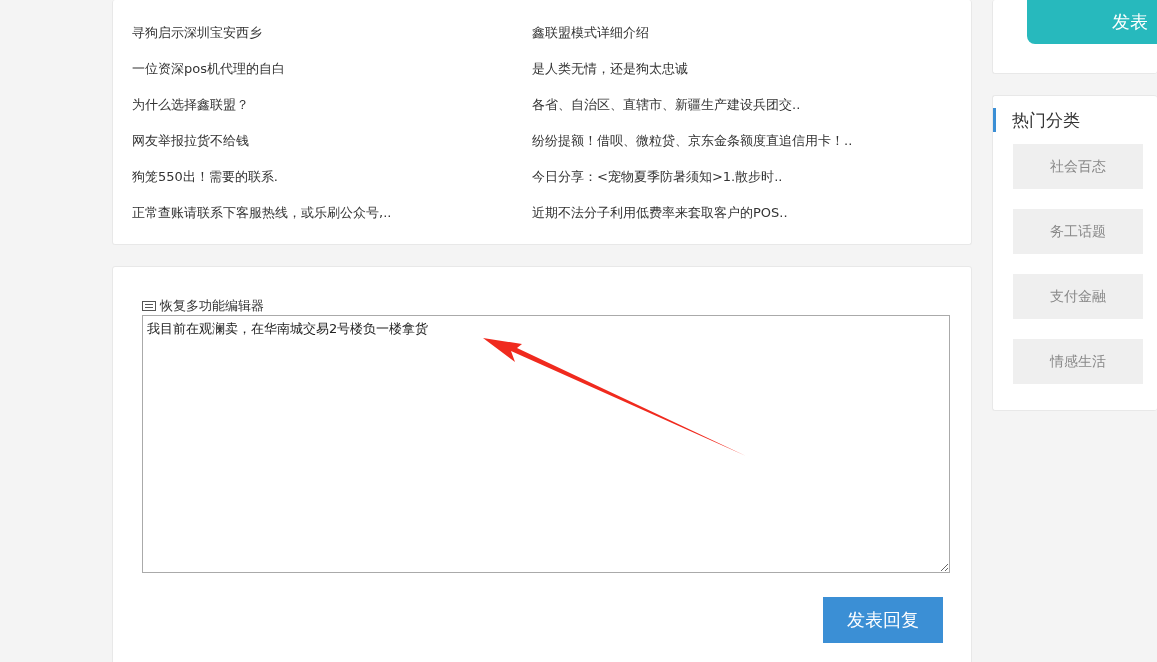 This screenshot has height=662, width=1157. What do you see at coordinates (732, 141) in the screenshot?
I see `article-link: 纷纷提额！借呗、微粒贷、京东金条额度直追信用卡！..` at bounding box center [732, 141].